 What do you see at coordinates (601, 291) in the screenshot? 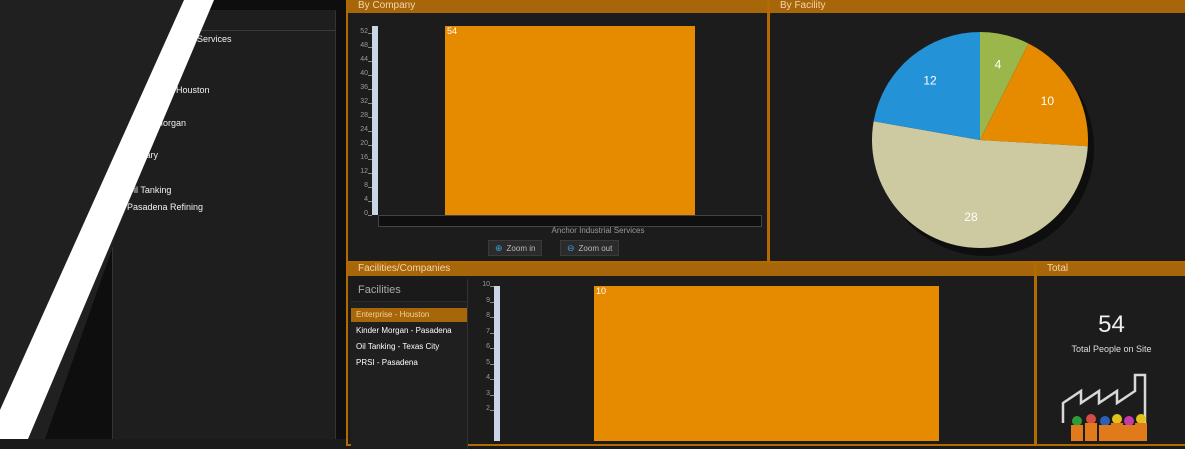
I see `bar-value-label: 10` at bounding box center [601, 291].